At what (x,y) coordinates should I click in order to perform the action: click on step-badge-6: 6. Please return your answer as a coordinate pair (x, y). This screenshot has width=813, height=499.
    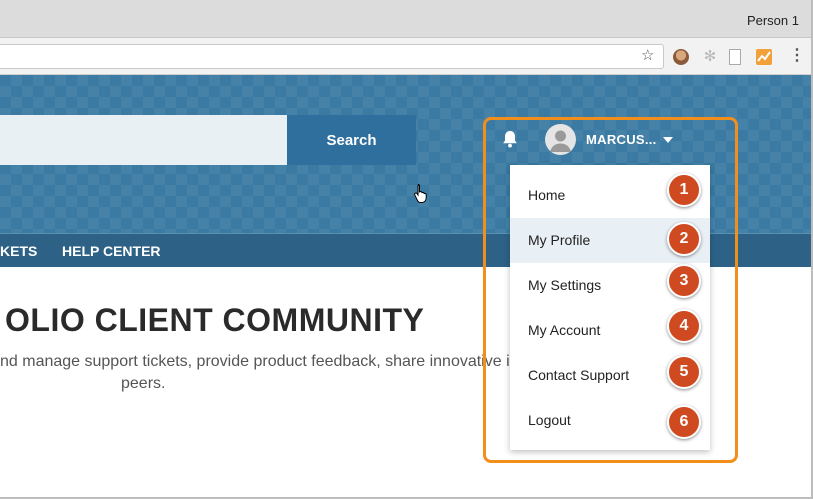
    Looking at the image, I should click on (684, 422).